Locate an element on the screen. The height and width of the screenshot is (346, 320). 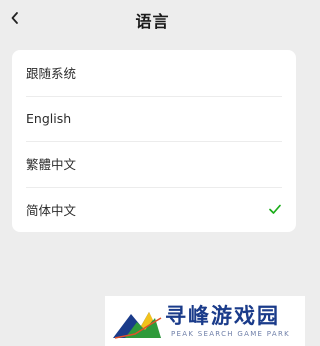
mountain-logo-icon is located at coordinates (137, 325).